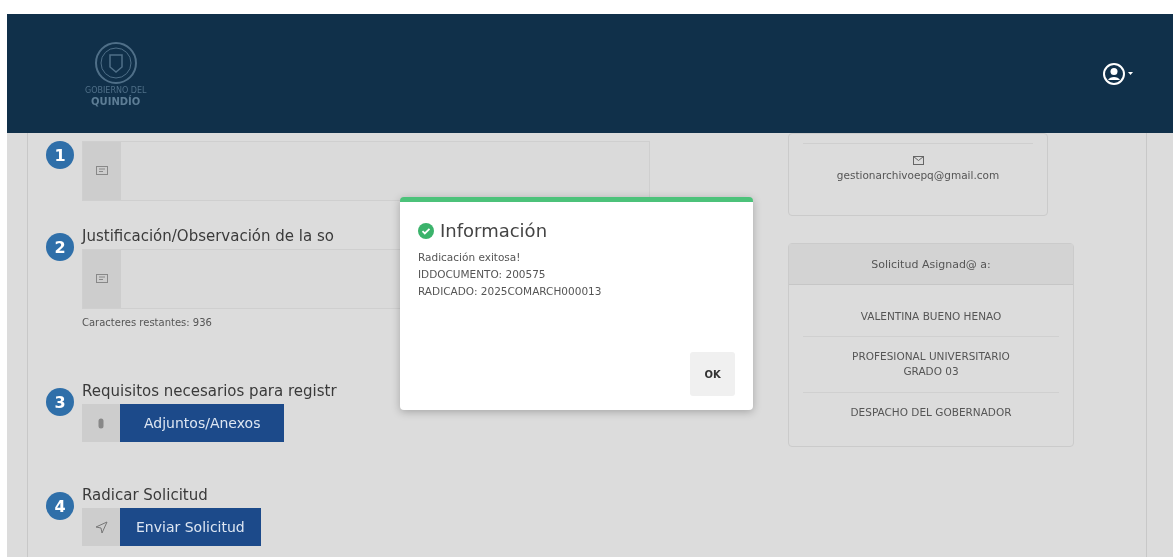 The width and height of the screenshot is (1173, 557). What do you see at coordinates (208, 236) in the screenshot?
I see `step-title: Justificación/Observación de la so` at bounding box center [208, 236].